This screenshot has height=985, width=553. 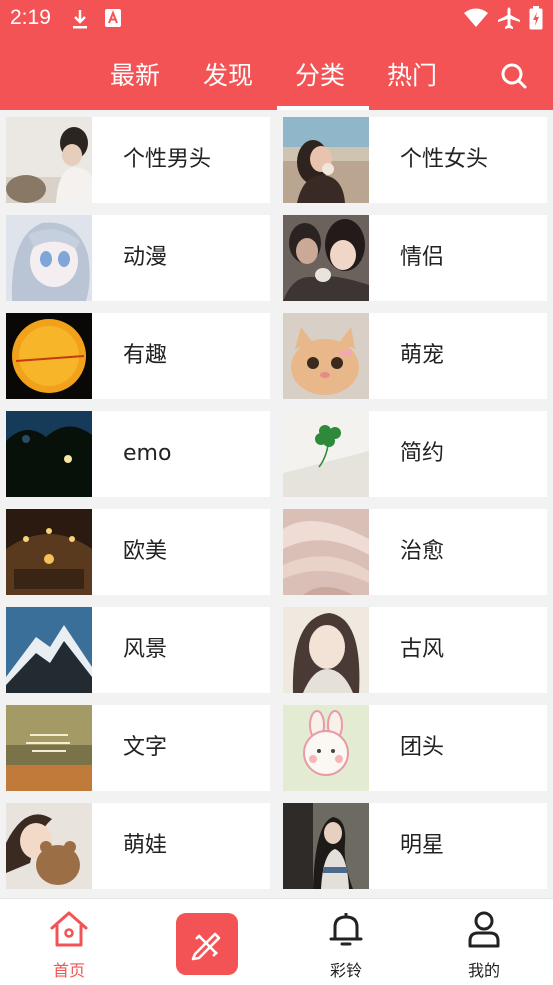 I want to click on category-card-ancient-style: 古风, so click(x=415, y=650).